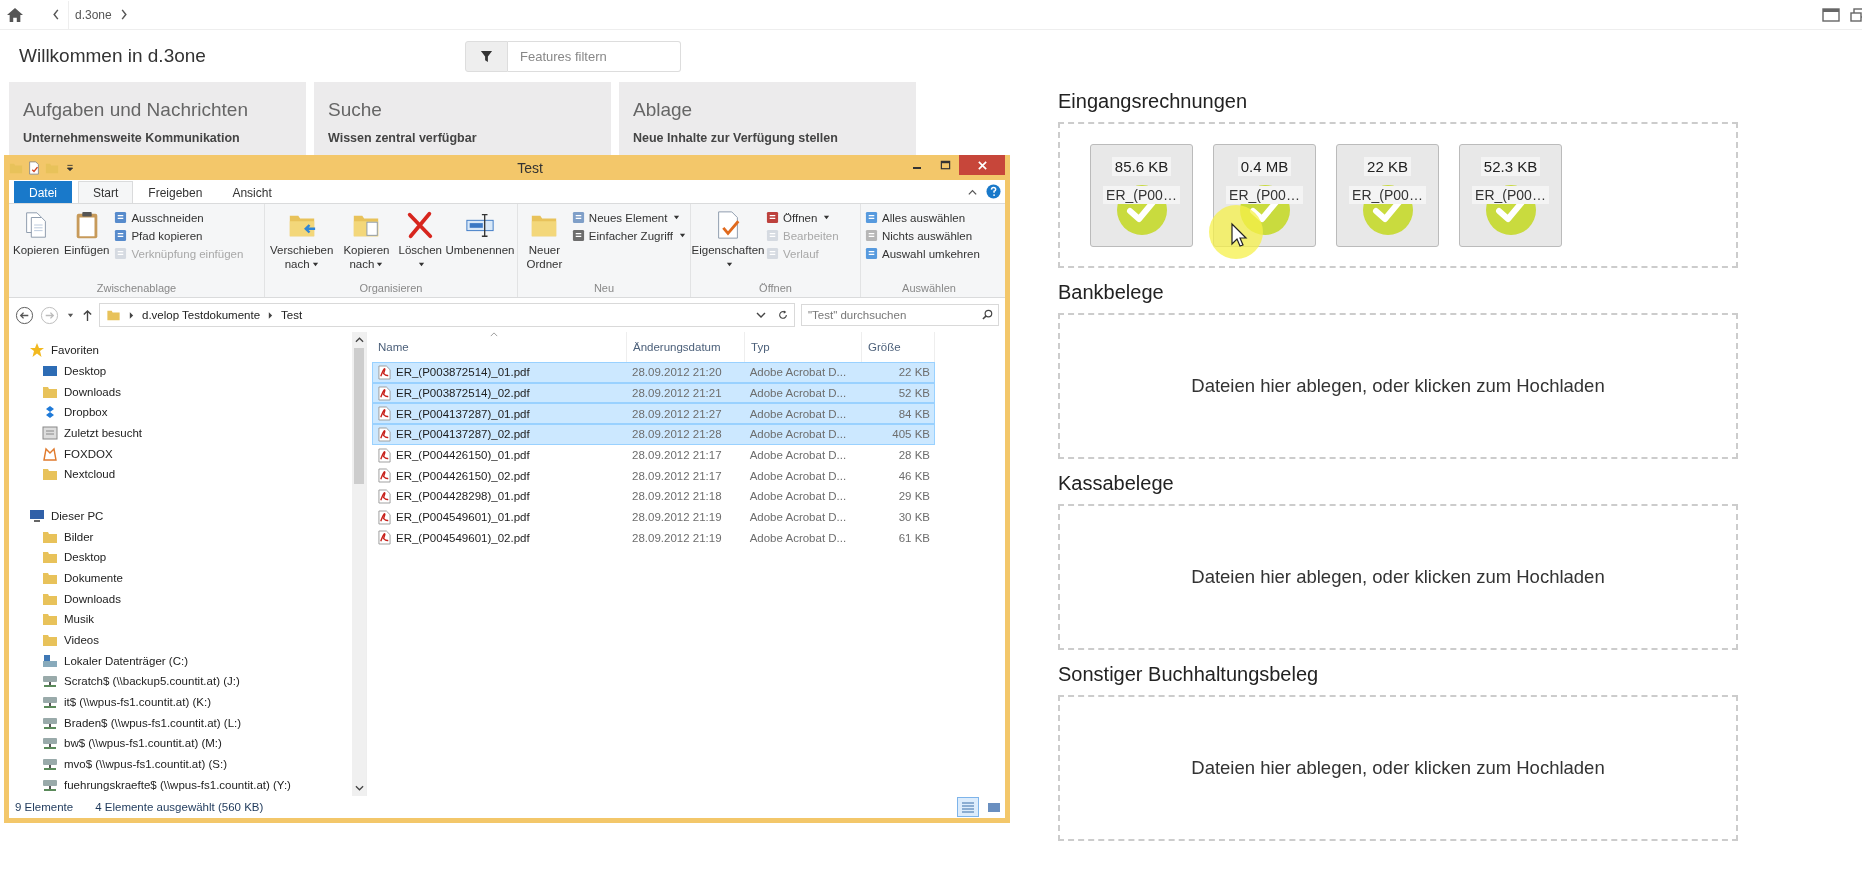 The width and height of the screenshot is (1862, 882). I want to click on image-icon, so click(994, 807).